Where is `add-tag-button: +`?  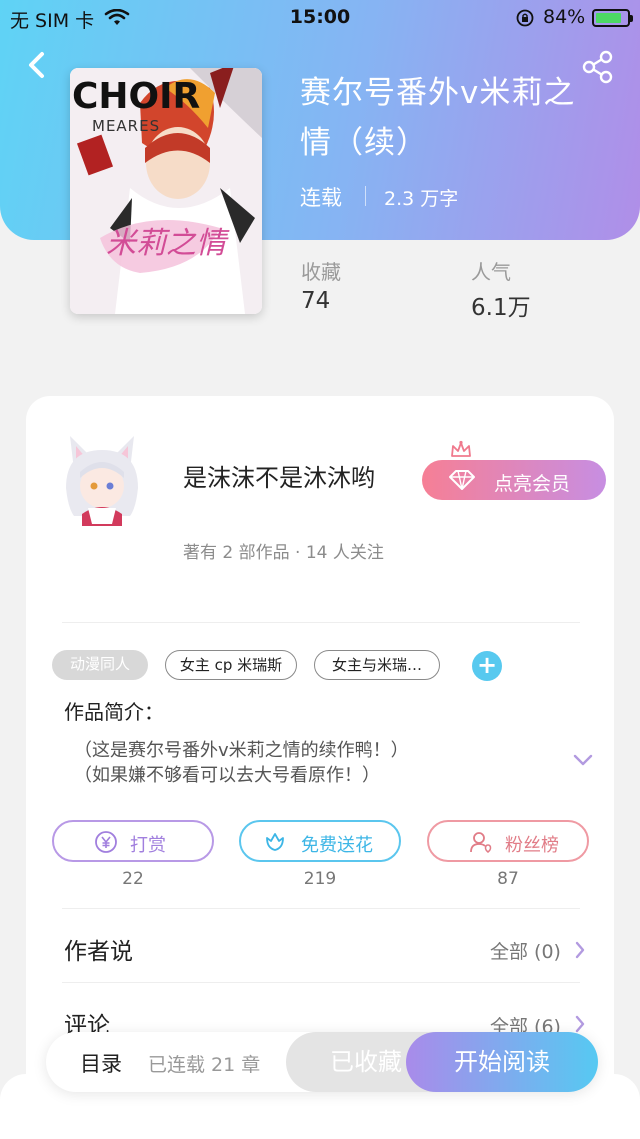 add-tag-button: + is located at coordinates (487, 666).